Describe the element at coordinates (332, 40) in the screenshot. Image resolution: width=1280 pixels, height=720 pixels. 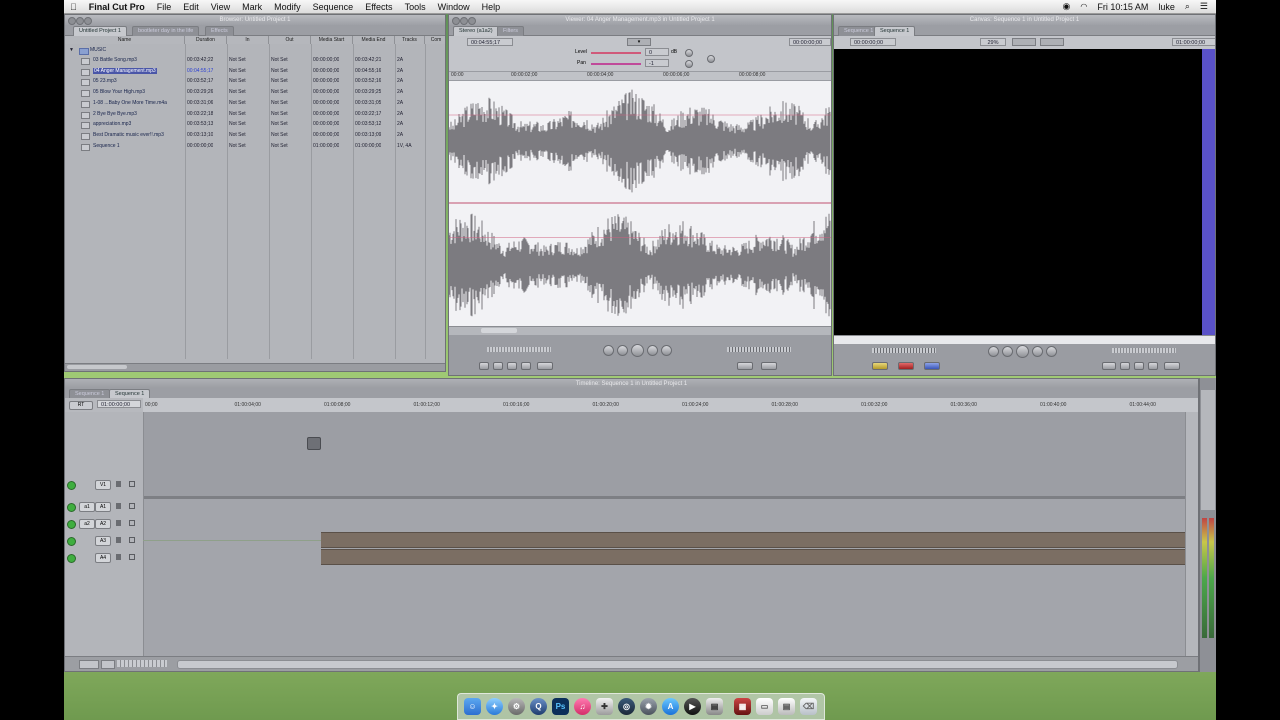
I see `col-header-media-start: Media Start` at that location.